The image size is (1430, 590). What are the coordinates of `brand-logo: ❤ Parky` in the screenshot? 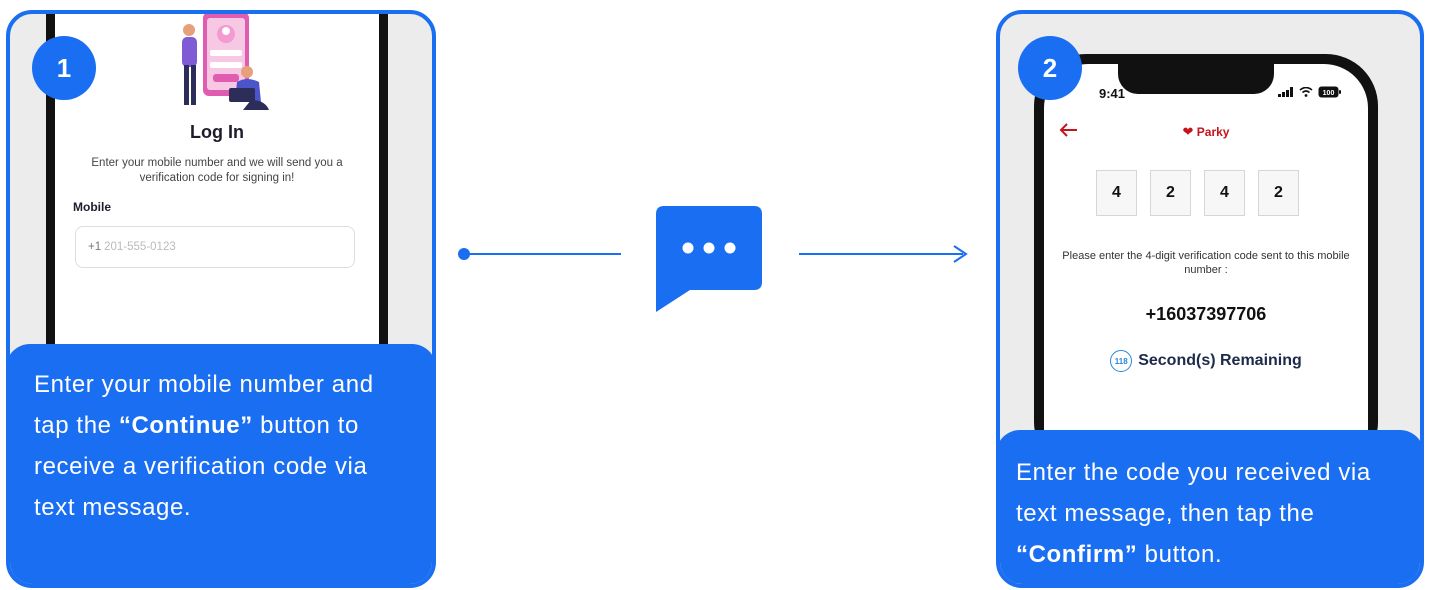 It's located at (1206, 132).